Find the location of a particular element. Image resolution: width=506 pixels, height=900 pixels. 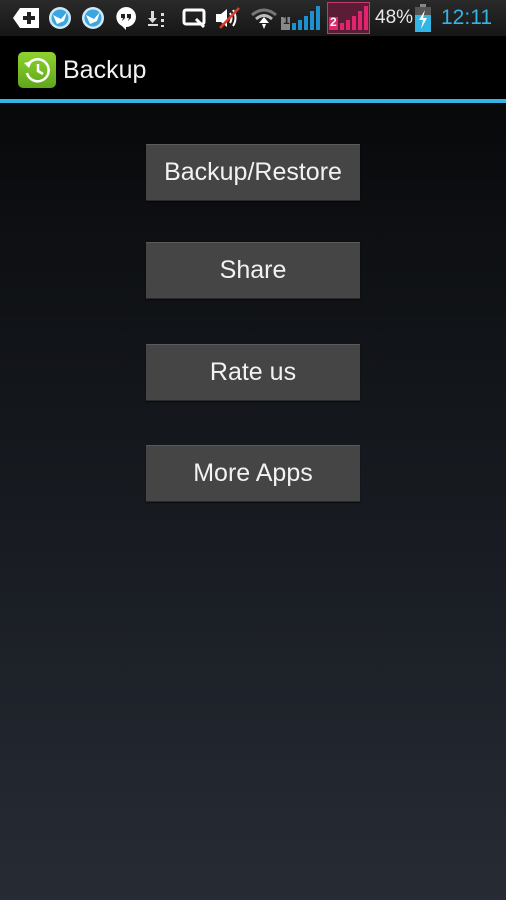

sim1-label: 1 is located at coordinates (286, 20).